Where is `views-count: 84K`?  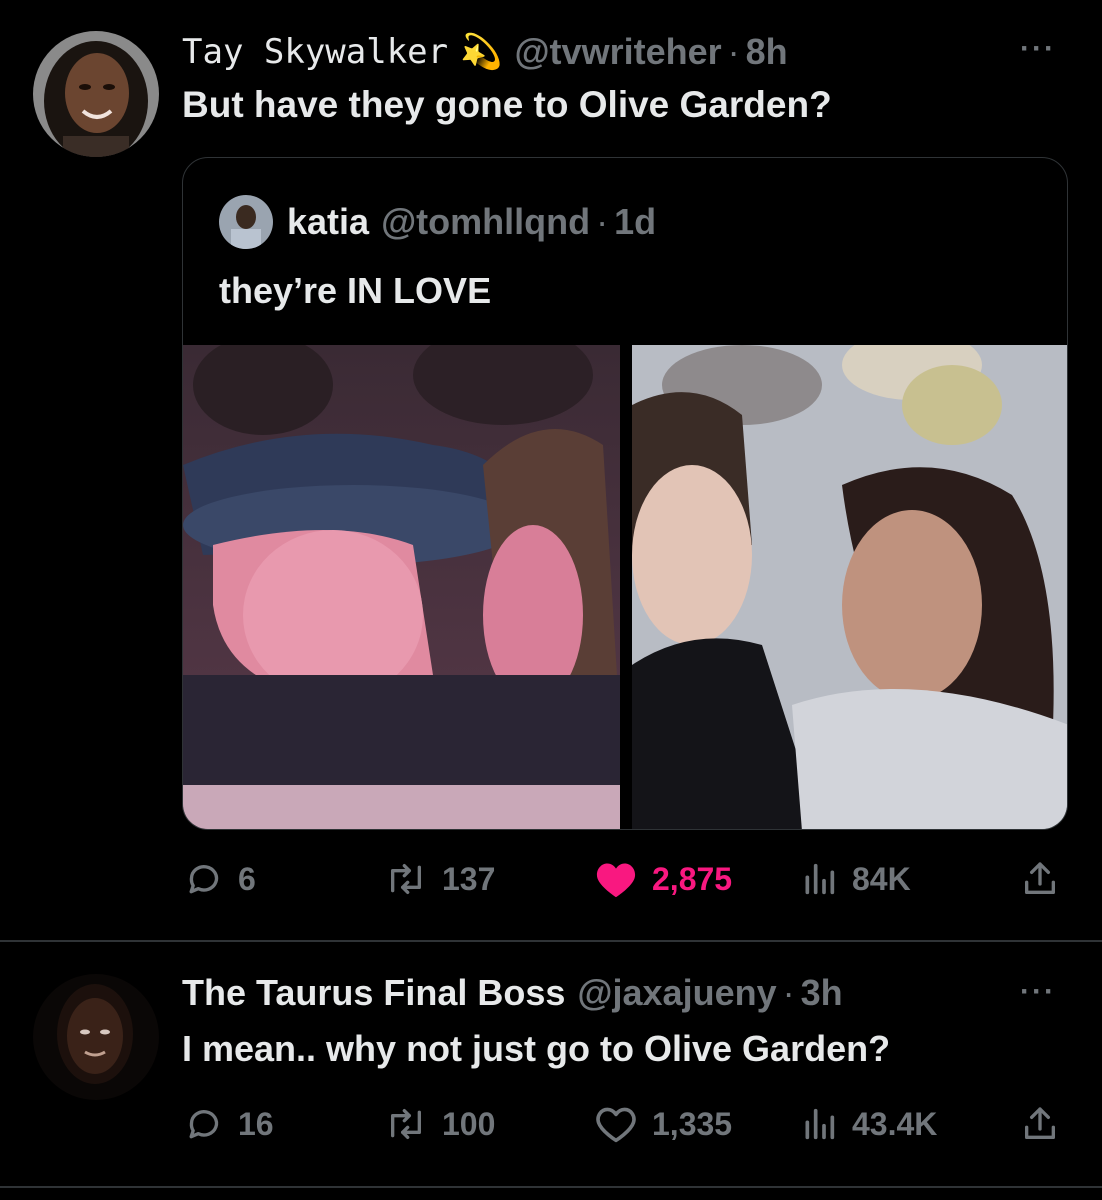
views-count: 84K is located at coordinates (881, 878).